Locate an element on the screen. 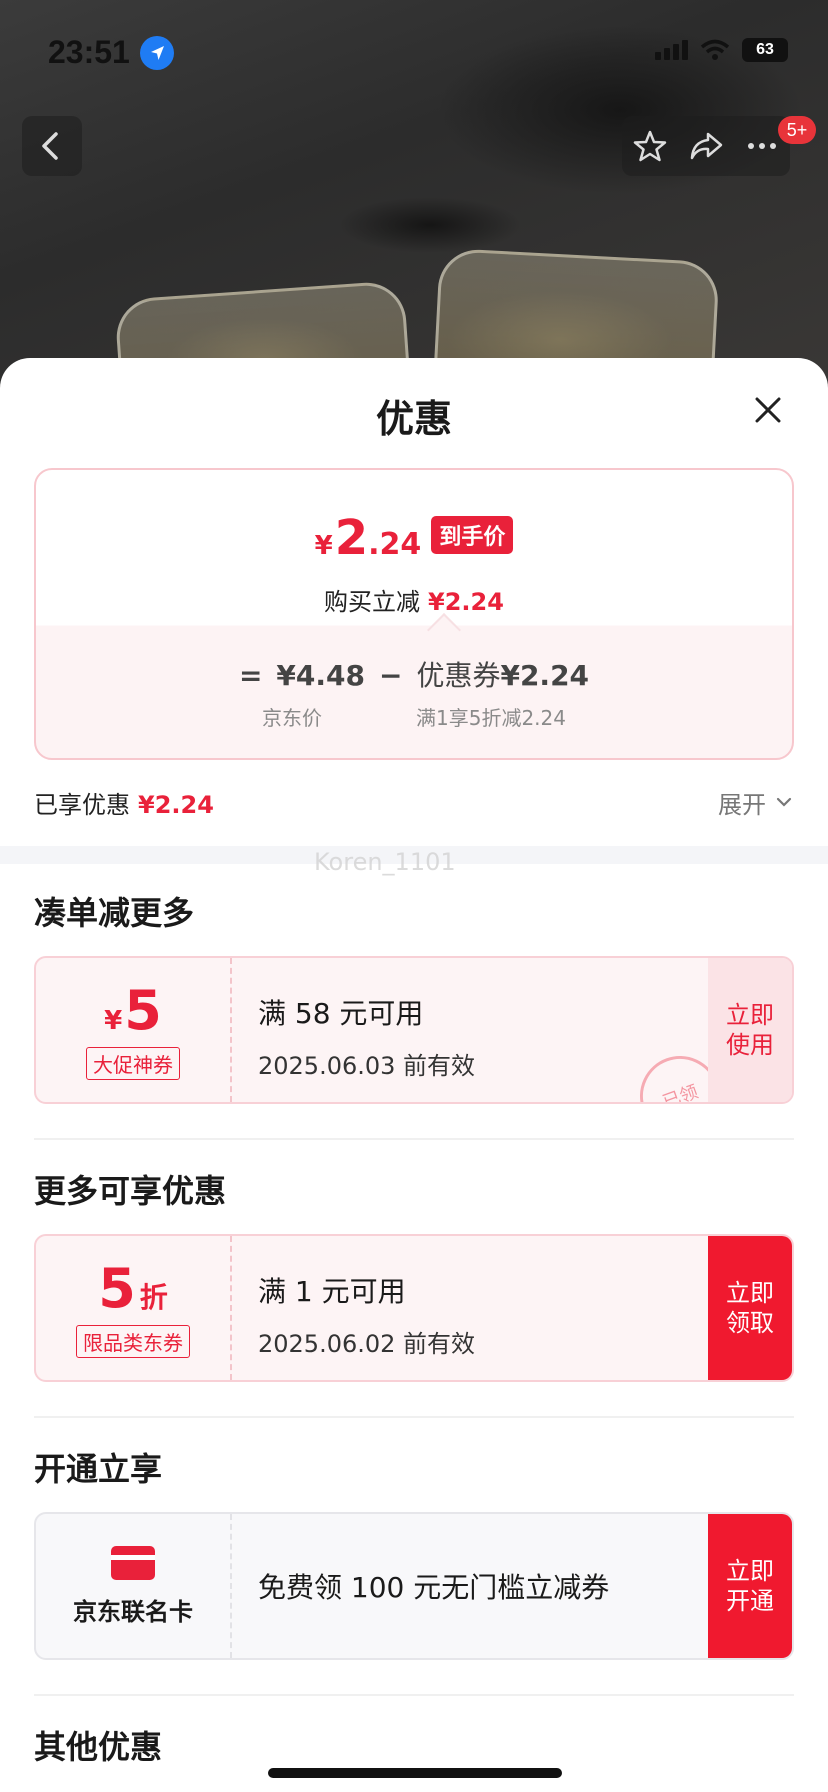 Image resolution: width=828 pixels, height=1792 pixels. price-integer: 2 is located at coordinates (351, 538).